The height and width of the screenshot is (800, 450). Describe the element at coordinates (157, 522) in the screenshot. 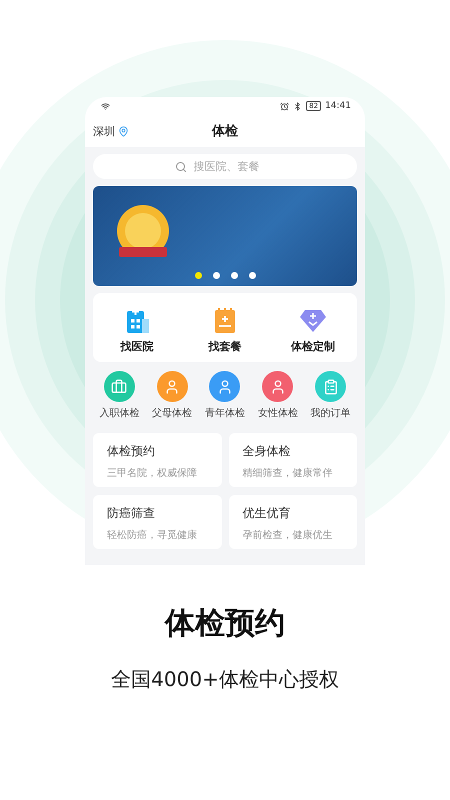

I see `service-card: 防癌筛查 轻松防癌，寻觅健康` at that location.